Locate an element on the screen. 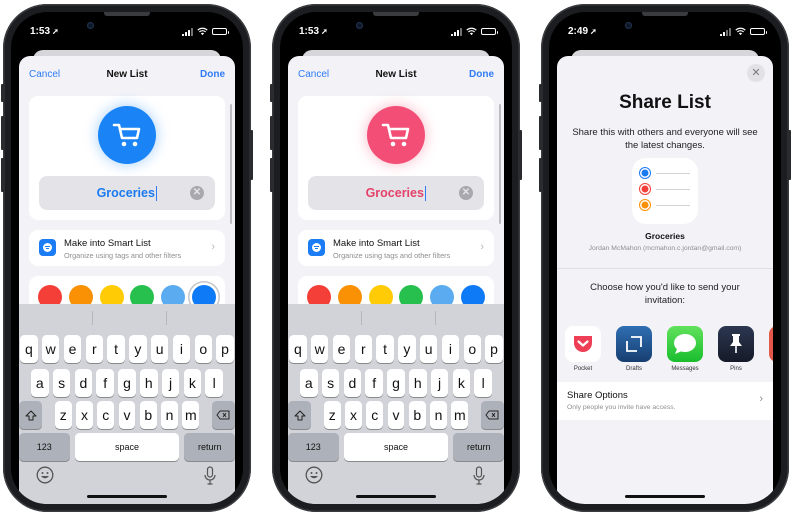 The height and width of the screenshot is (516, 792). shopping-cart-icon is located at coordinates (126, 135).